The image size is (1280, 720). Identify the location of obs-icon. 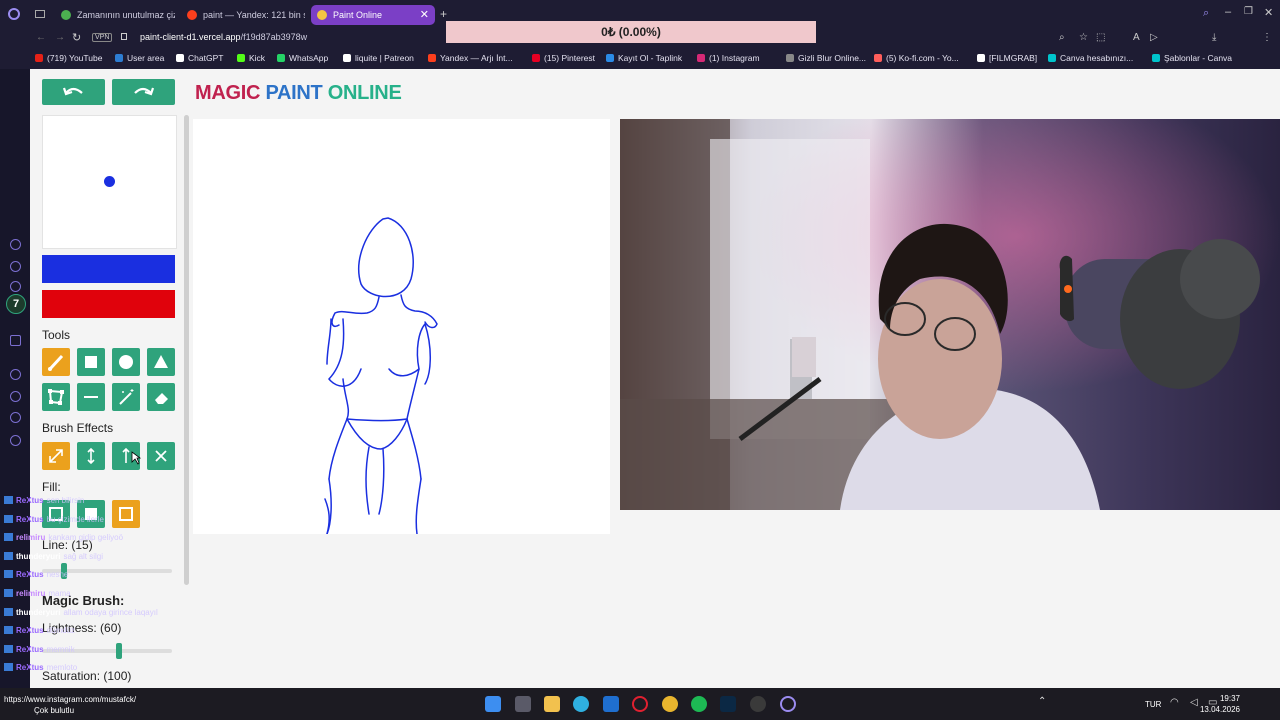
(758, 704).